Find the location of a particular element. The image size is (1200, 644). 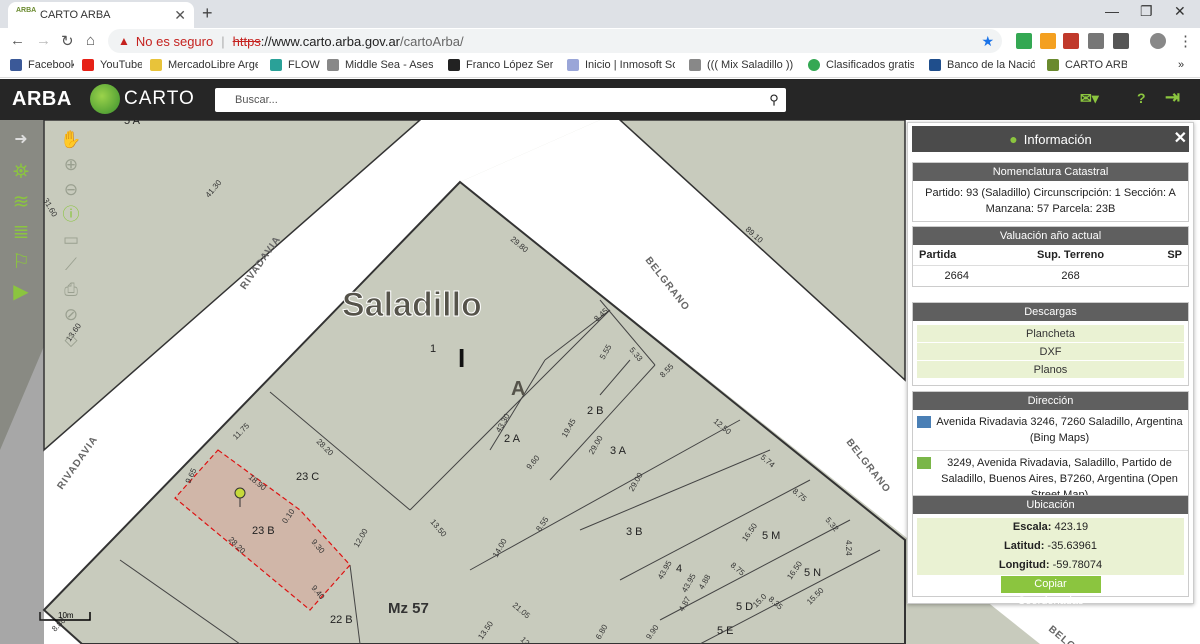

url-protocol: https is located at coordinates (246, 41).